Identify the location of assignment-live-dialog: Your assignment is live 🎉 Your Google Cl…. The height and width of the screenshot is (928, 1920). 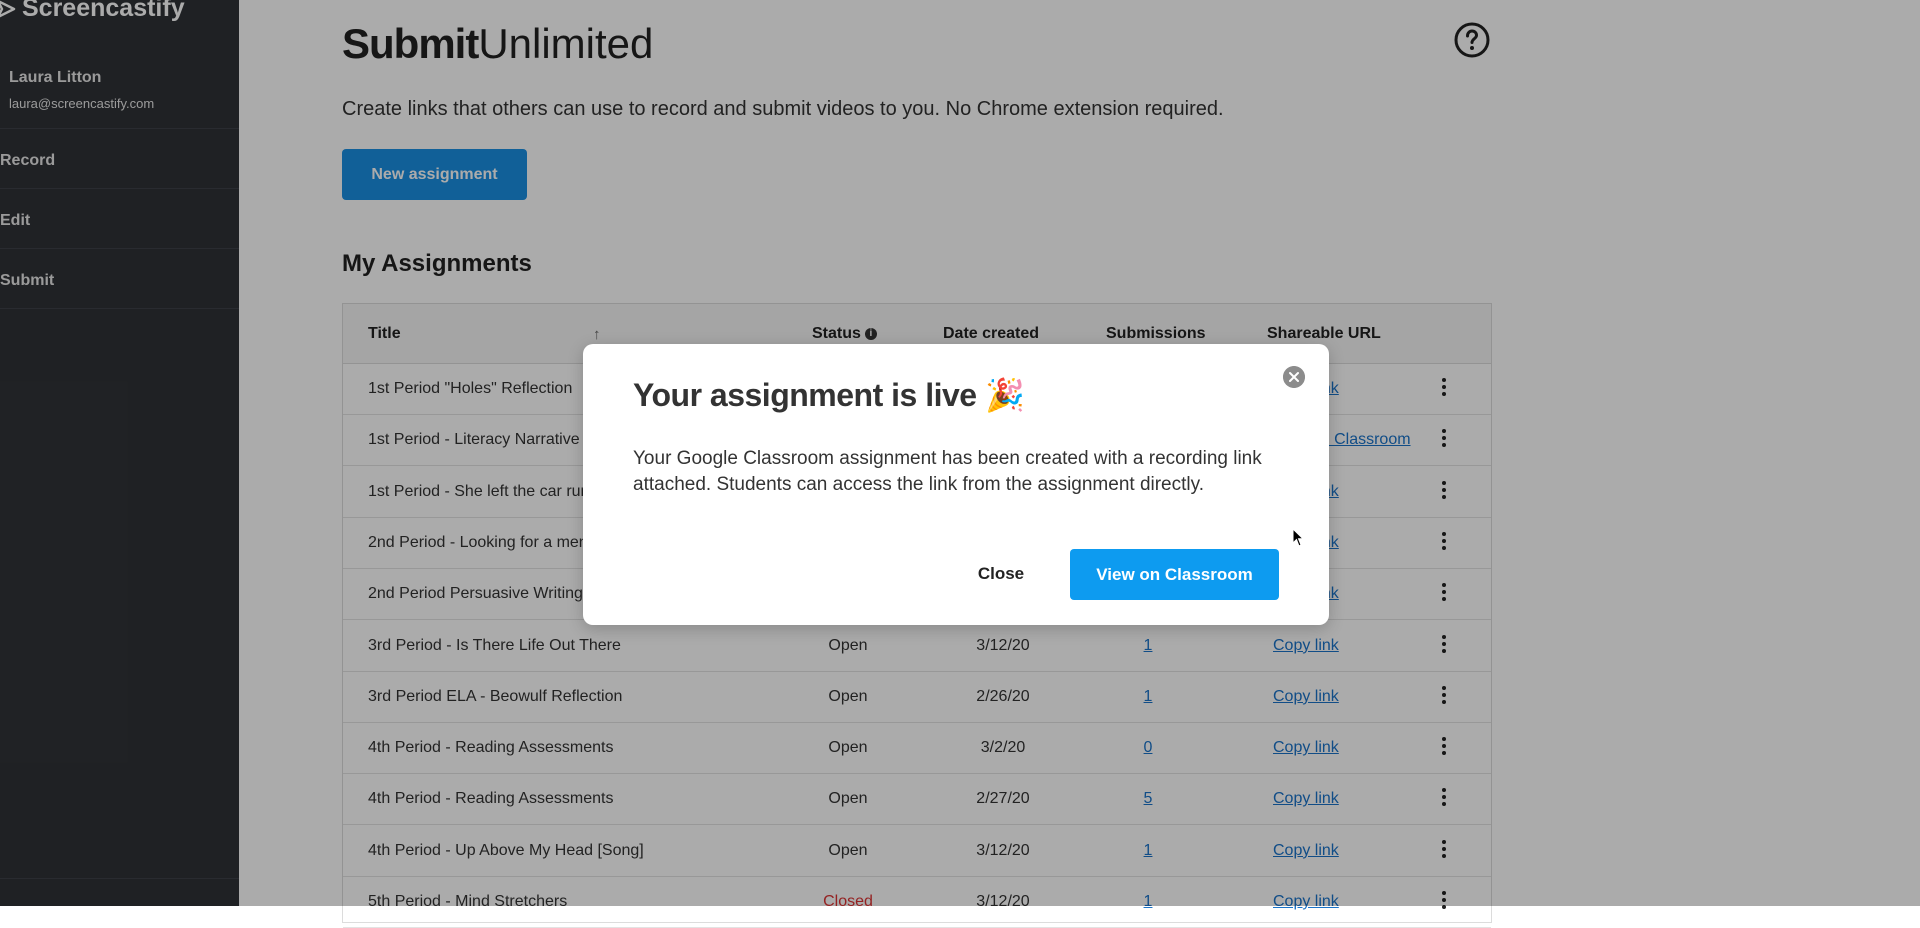
(956, 484).